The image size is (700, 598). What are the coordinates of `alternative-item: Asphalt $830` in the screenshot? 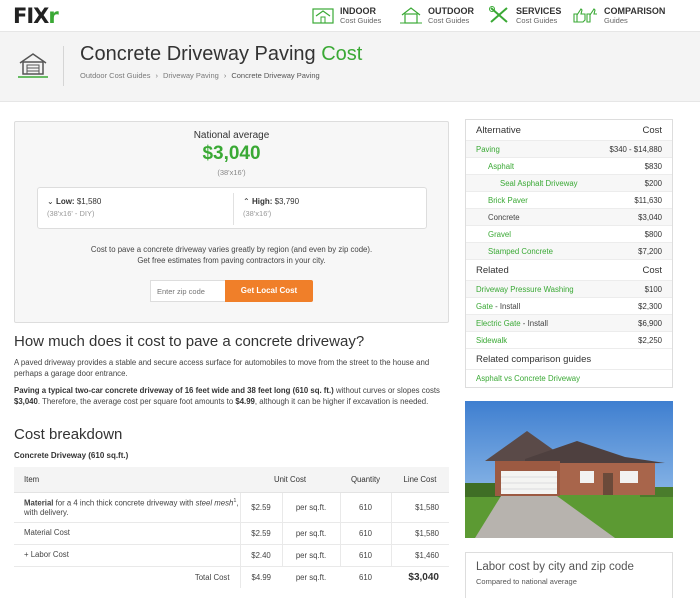 It's located at (569, 166).